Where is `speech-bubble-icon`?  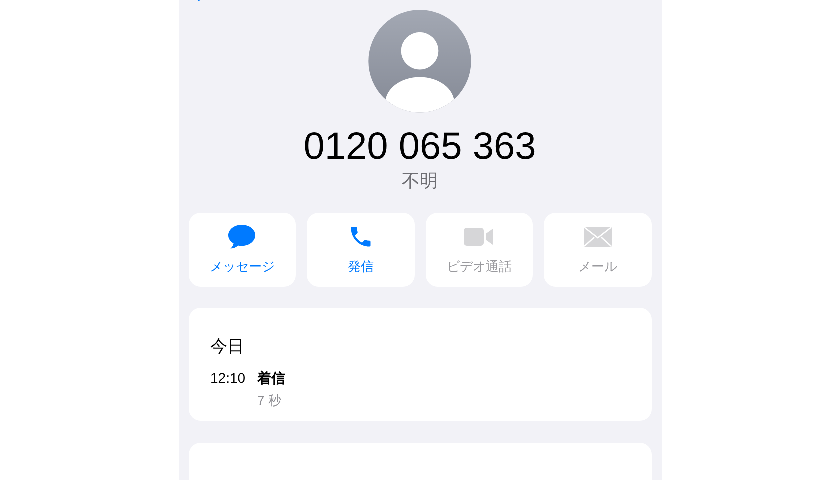
speech-bubble-icon is located at coordinates (242, 236).